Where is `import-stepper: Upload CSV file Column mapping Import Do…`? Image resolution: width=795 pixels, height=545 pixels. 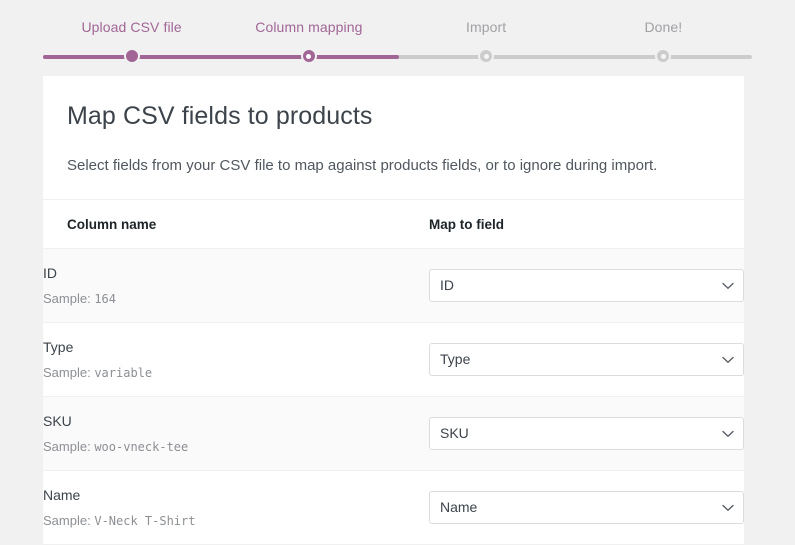 import-stepper: Upload CSV file Column mapping Import Do… is located at coordinates (397, 33).